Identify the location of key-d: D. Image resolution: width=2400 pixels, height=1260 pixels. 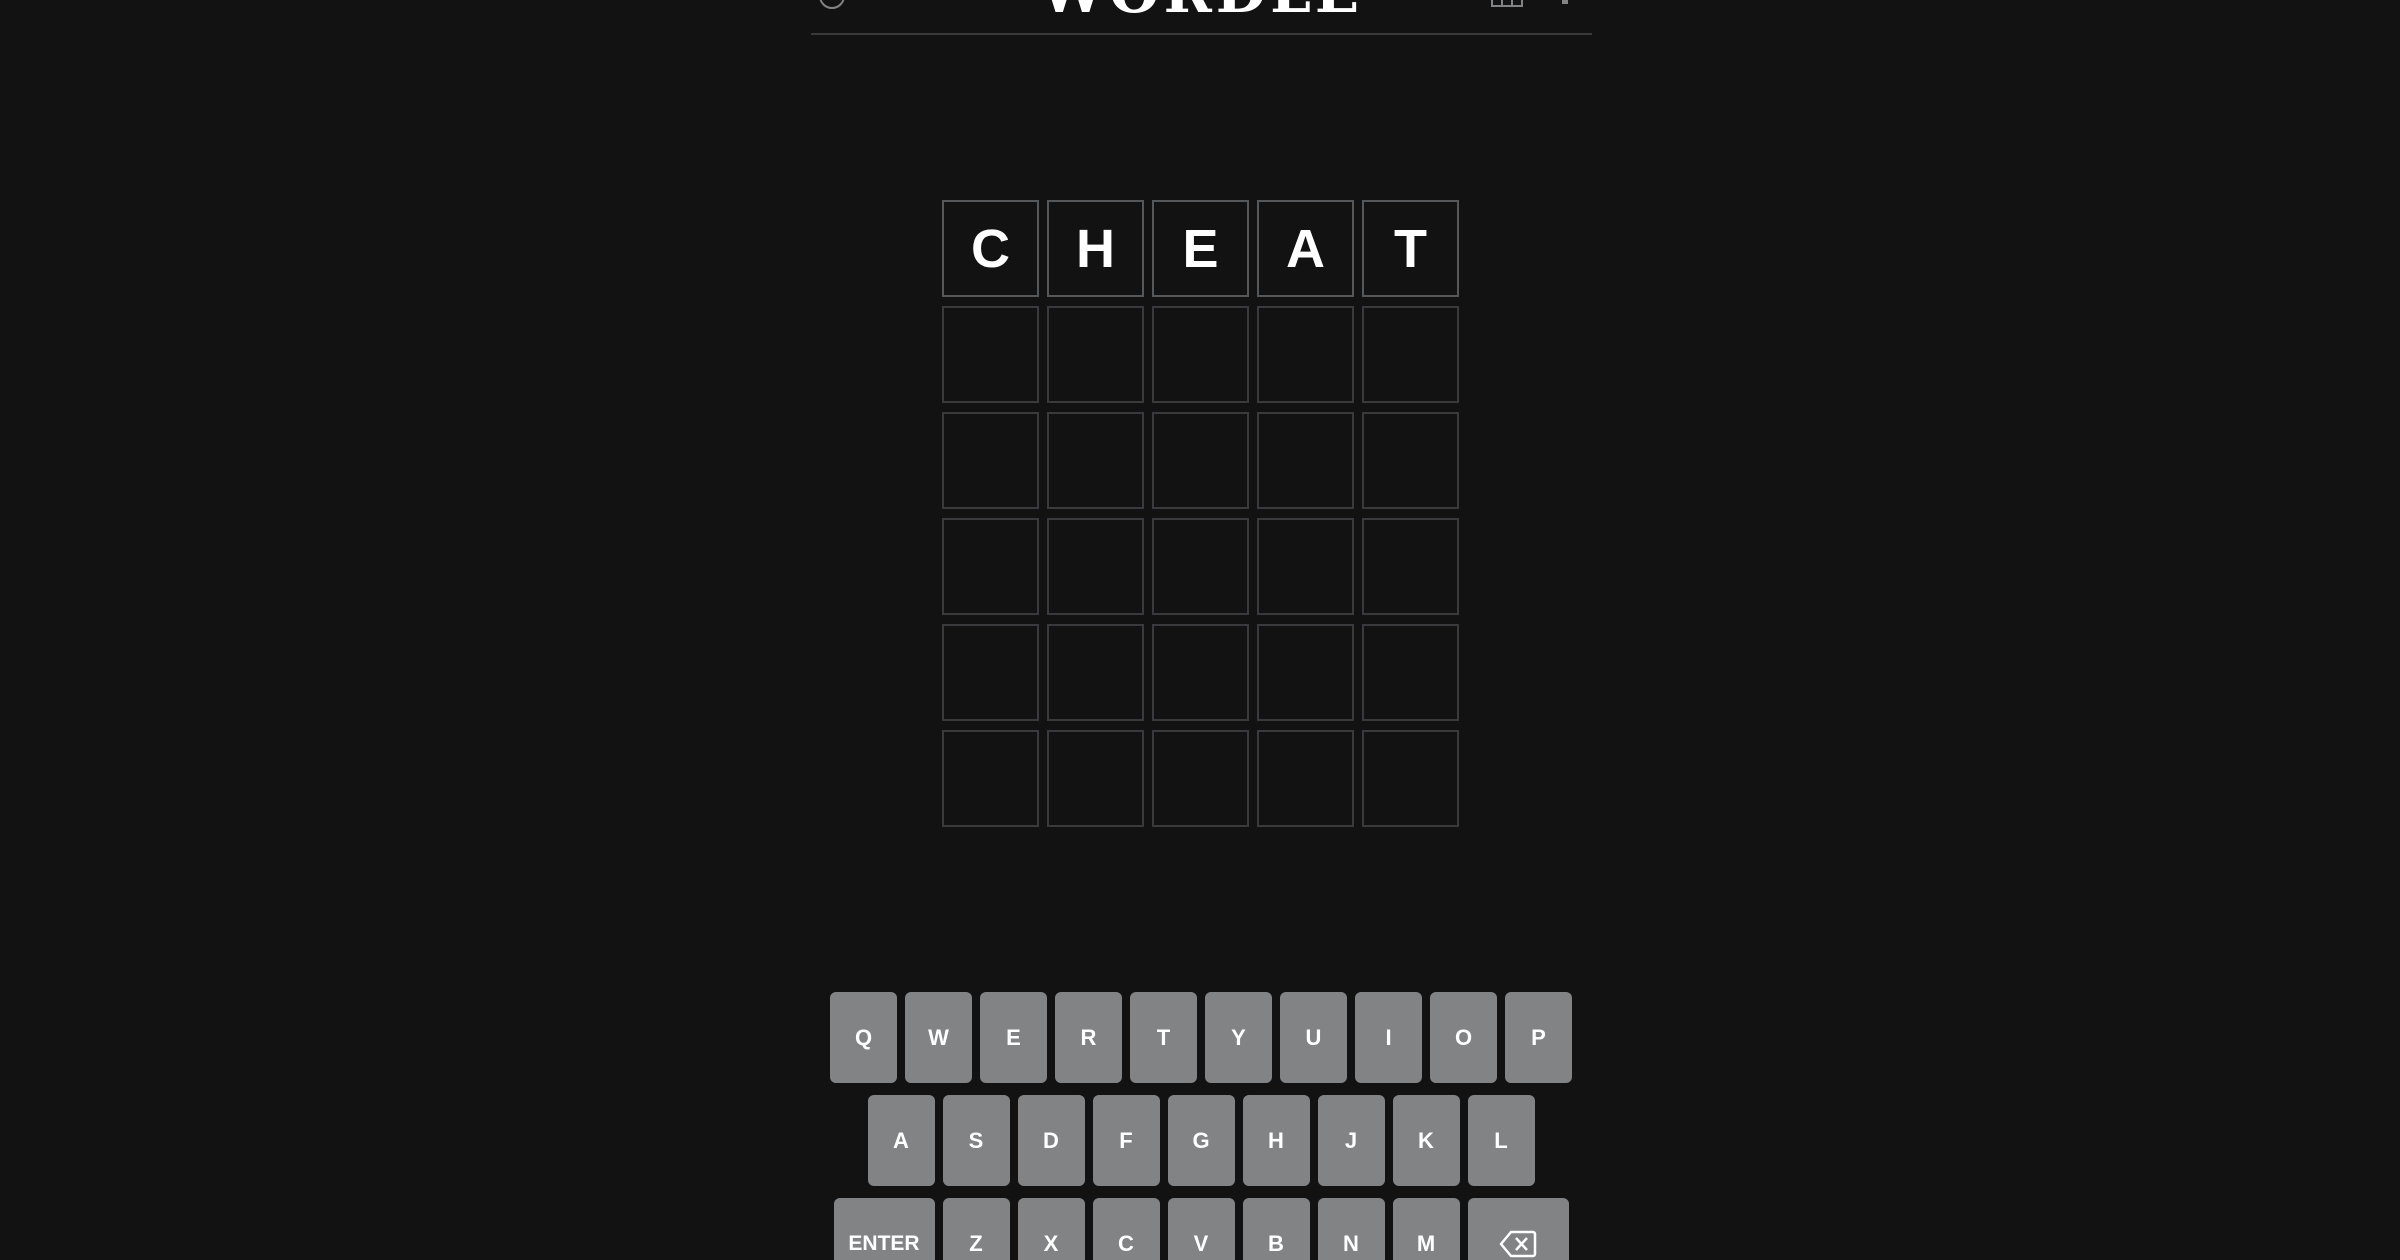
(1051, 1140).